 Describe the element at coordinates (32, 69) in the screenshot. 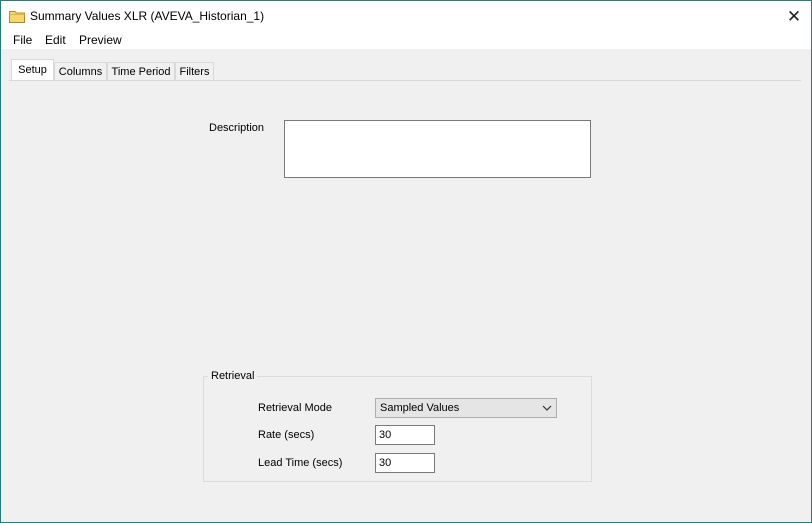

I see `tab-setup: Setup` at that location.